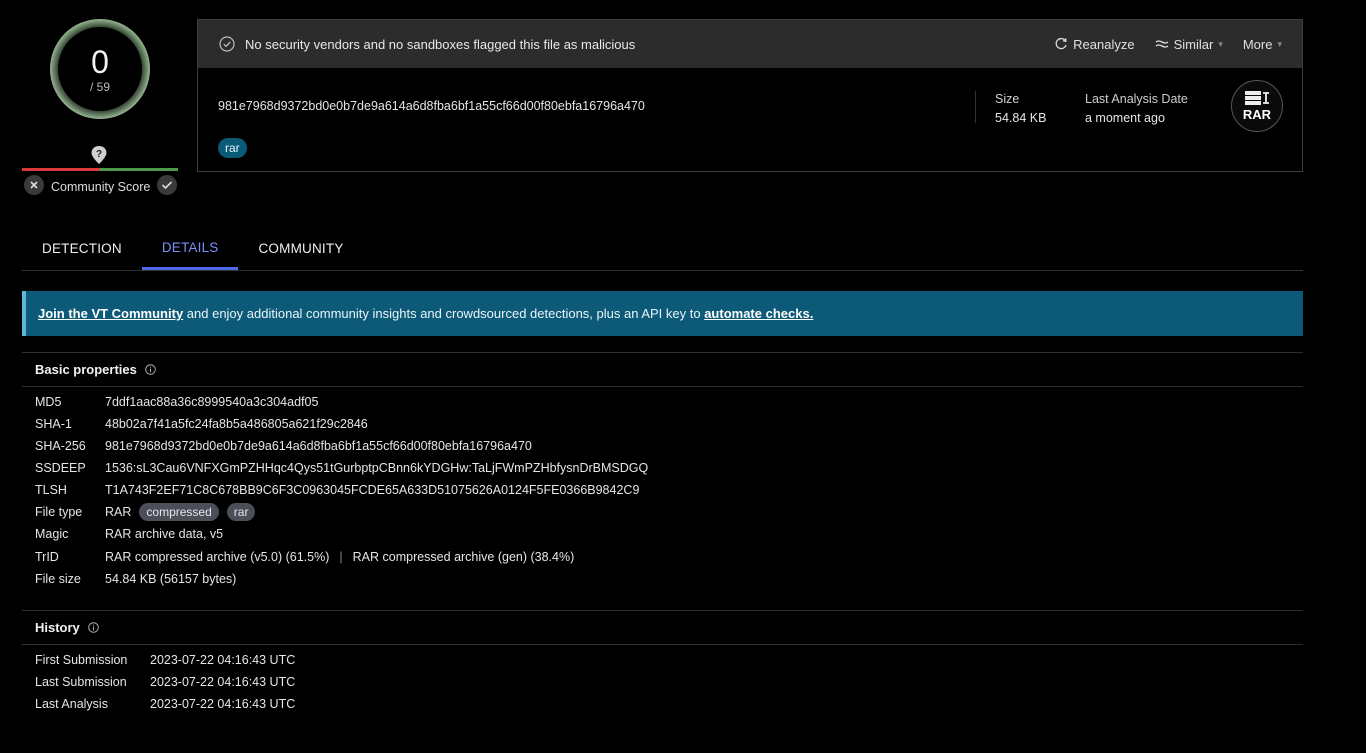 Image resolution: width=1366 pixels, height=753 pixels. I want to click on sha1-value: 48b02a7f41a5fc24fa8b5a486805a621f29c2846, so click(236, 424).